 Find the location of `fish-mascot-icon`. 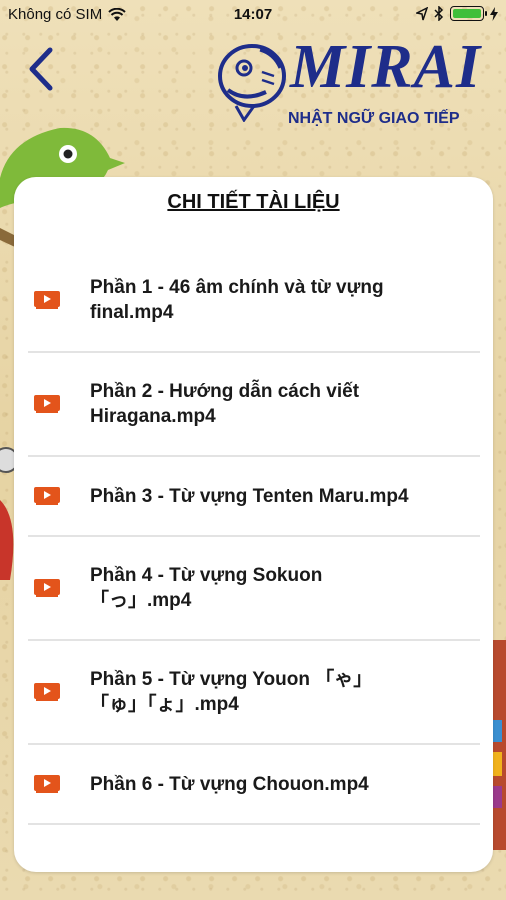

fish-mascot-icon is located at coordinates (252, 83).